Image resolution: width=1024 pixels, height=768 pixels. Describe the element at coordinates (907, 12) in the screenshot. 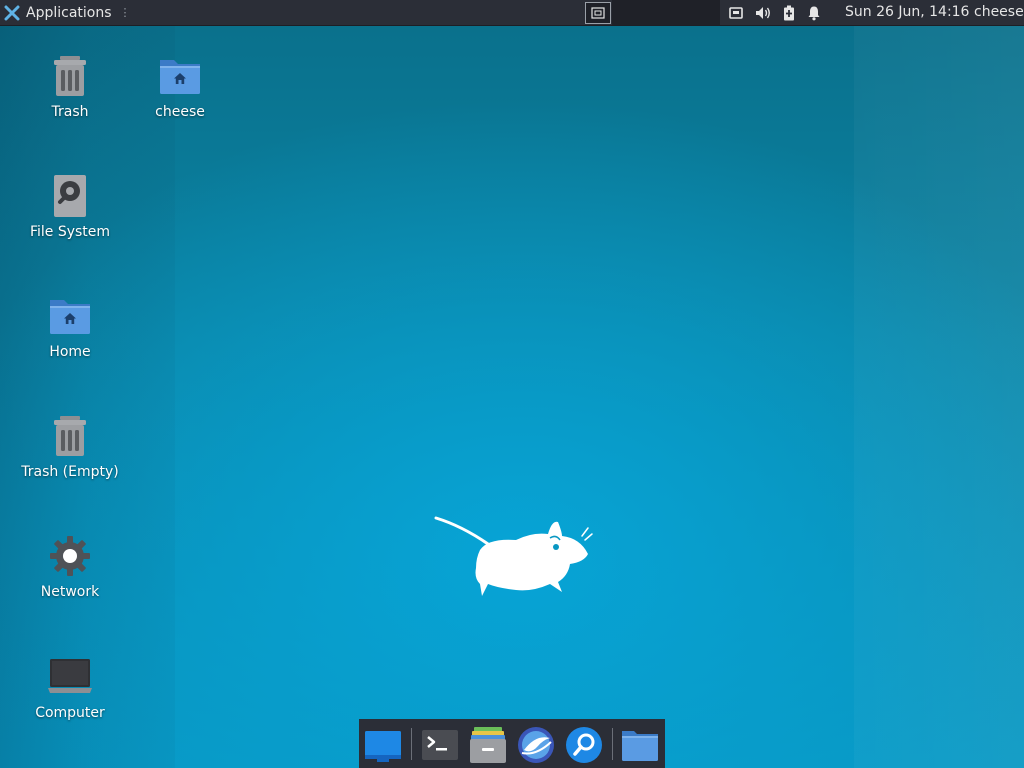

I see `clock: Sun 26 Jun, 14:16` at that location.